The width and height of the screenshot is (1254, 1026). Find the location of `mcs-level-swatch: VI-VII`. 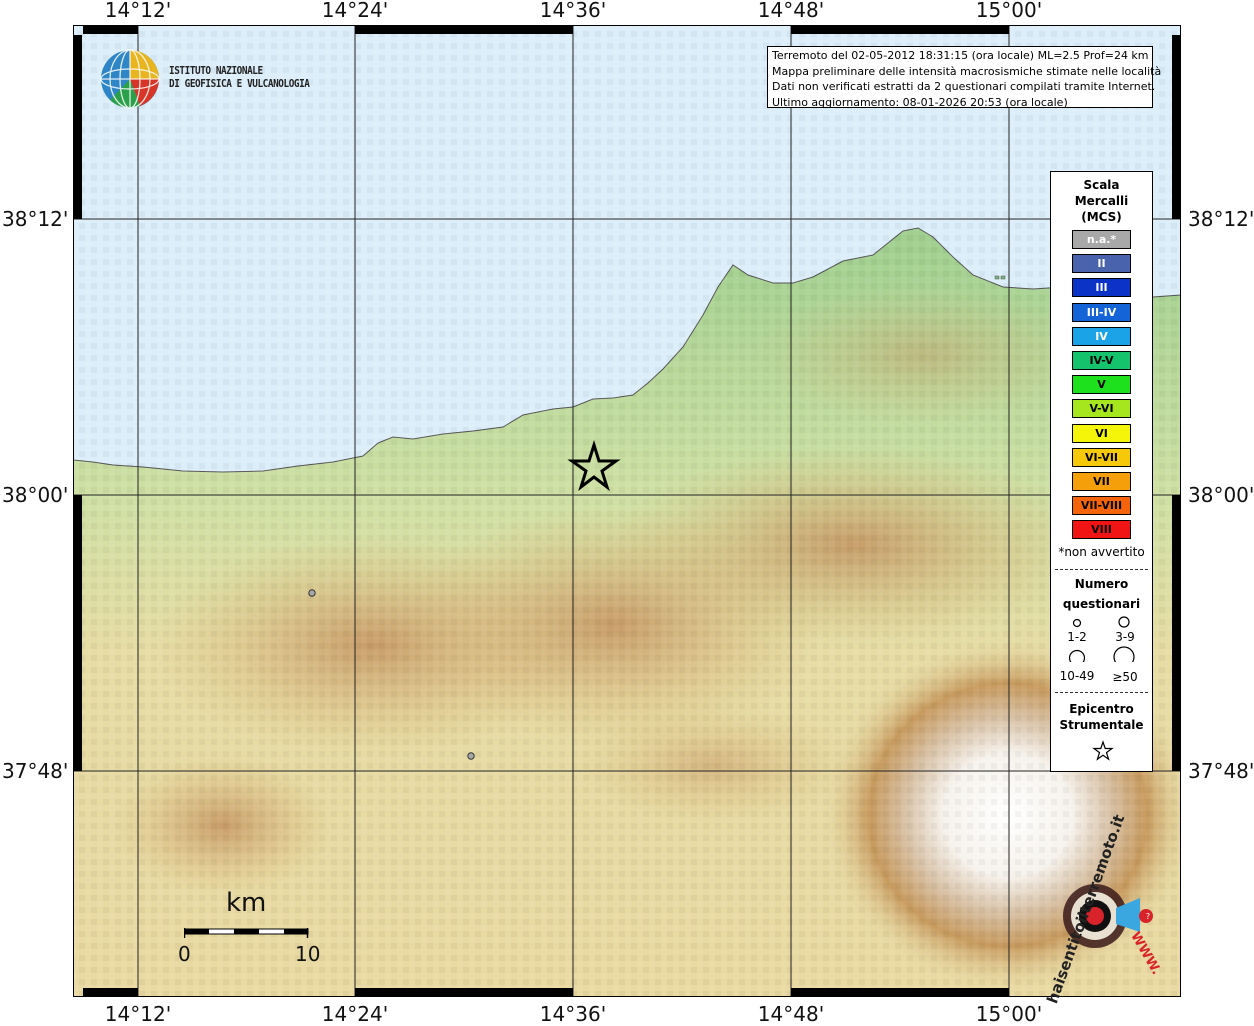

mcs-level-swatch: VI-VII is located at coordinates (1101, 457).